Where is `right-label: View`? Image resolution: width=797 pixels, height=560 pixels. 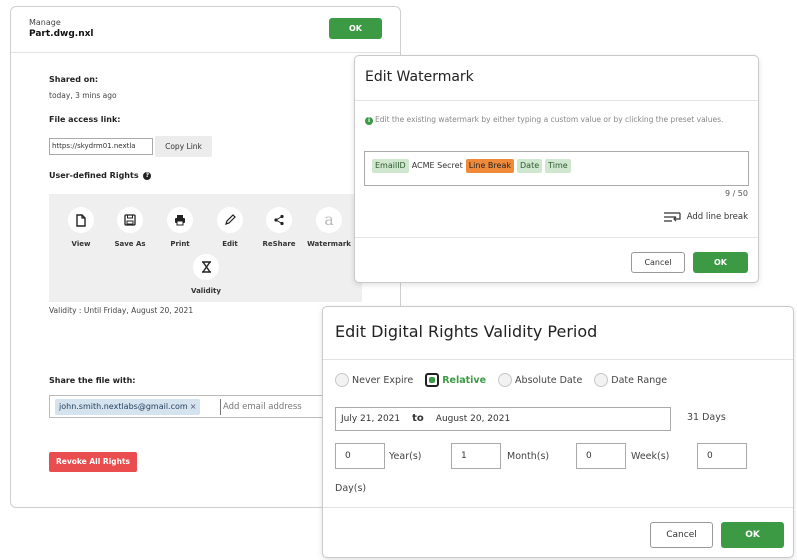
right-label: View is located at coordinates (81, 244).